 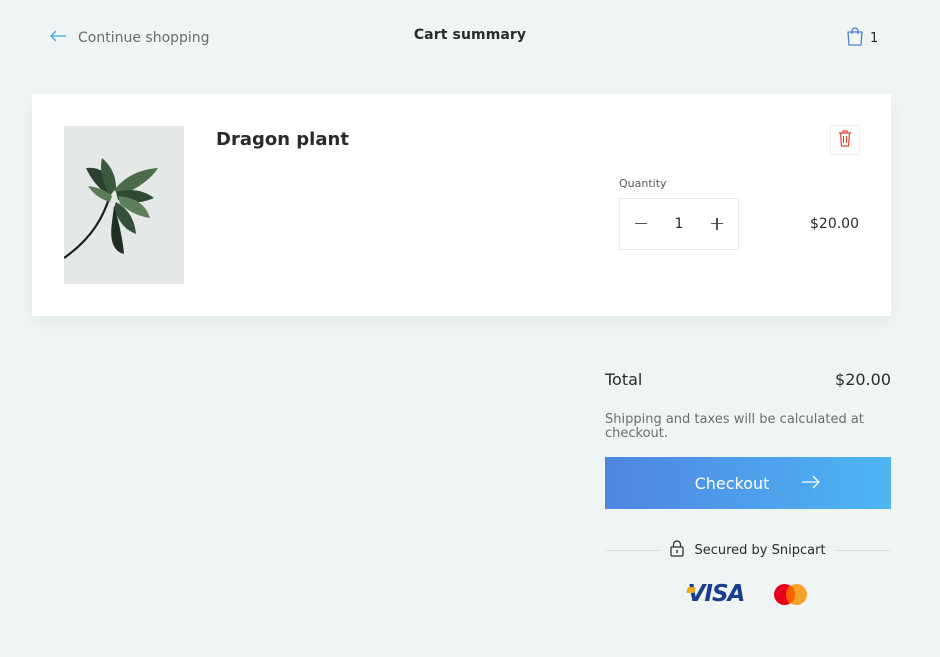 I want to click on product-image, so click(x=124, y=205).